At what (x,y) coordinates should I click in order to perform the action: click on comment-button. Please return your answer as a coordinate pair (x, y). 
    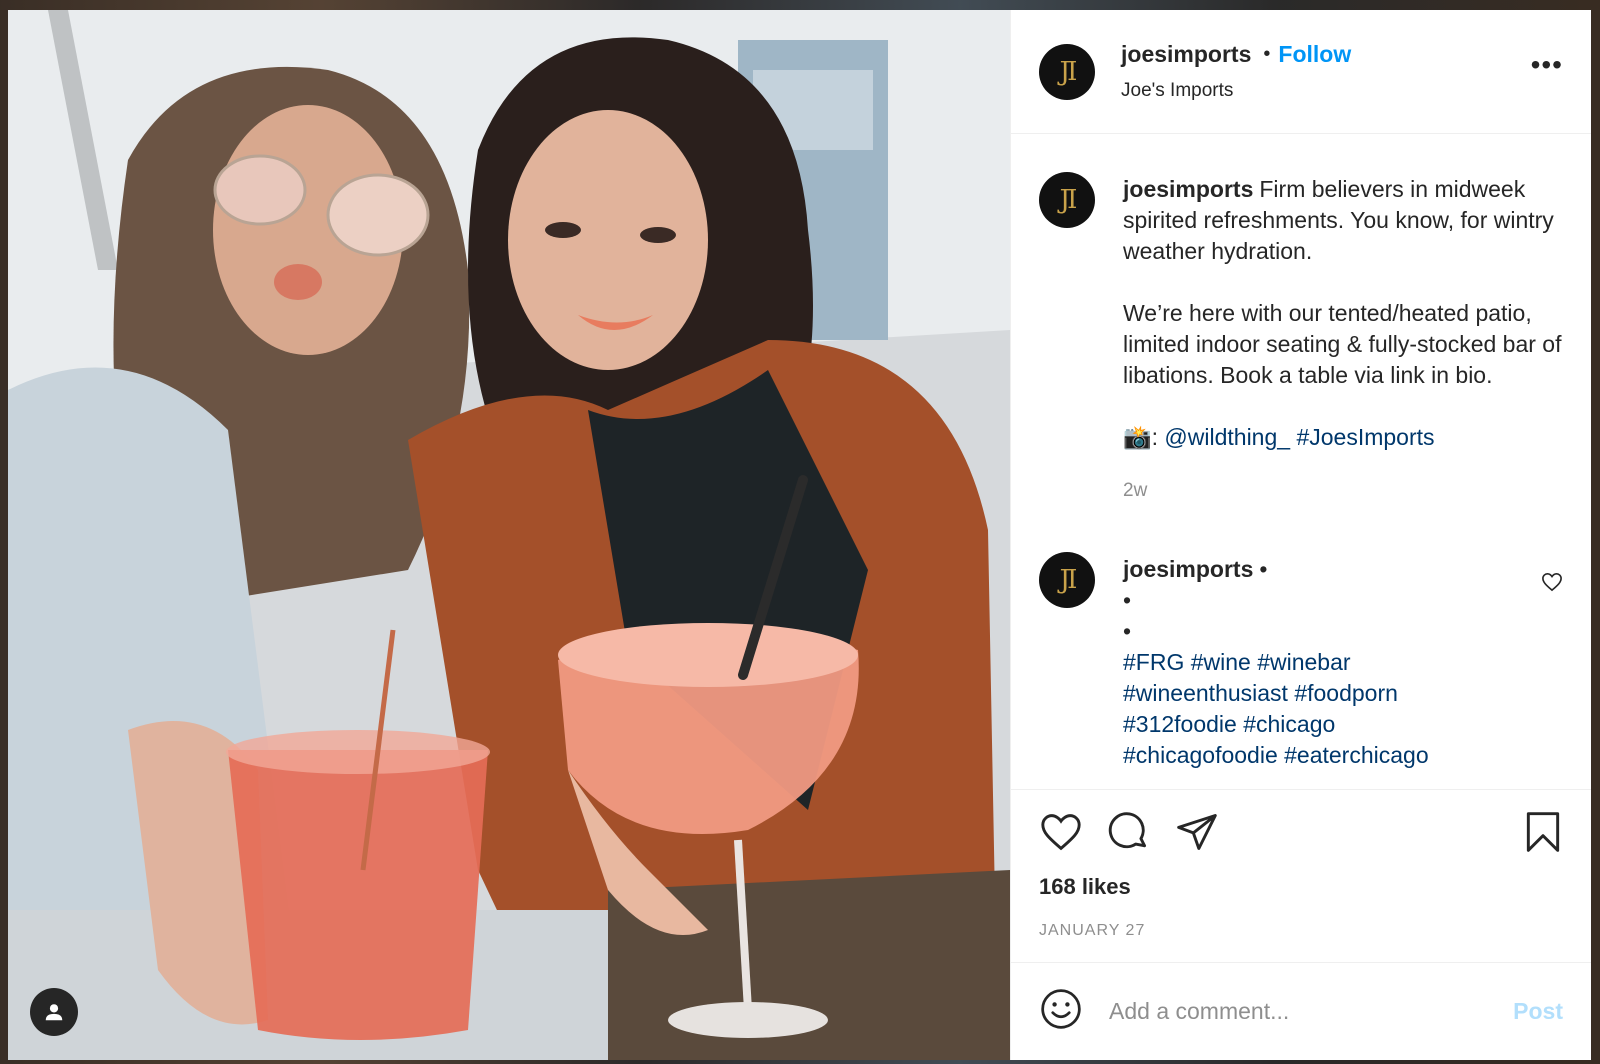
    Looking at the image, I should click on (1129, 834).